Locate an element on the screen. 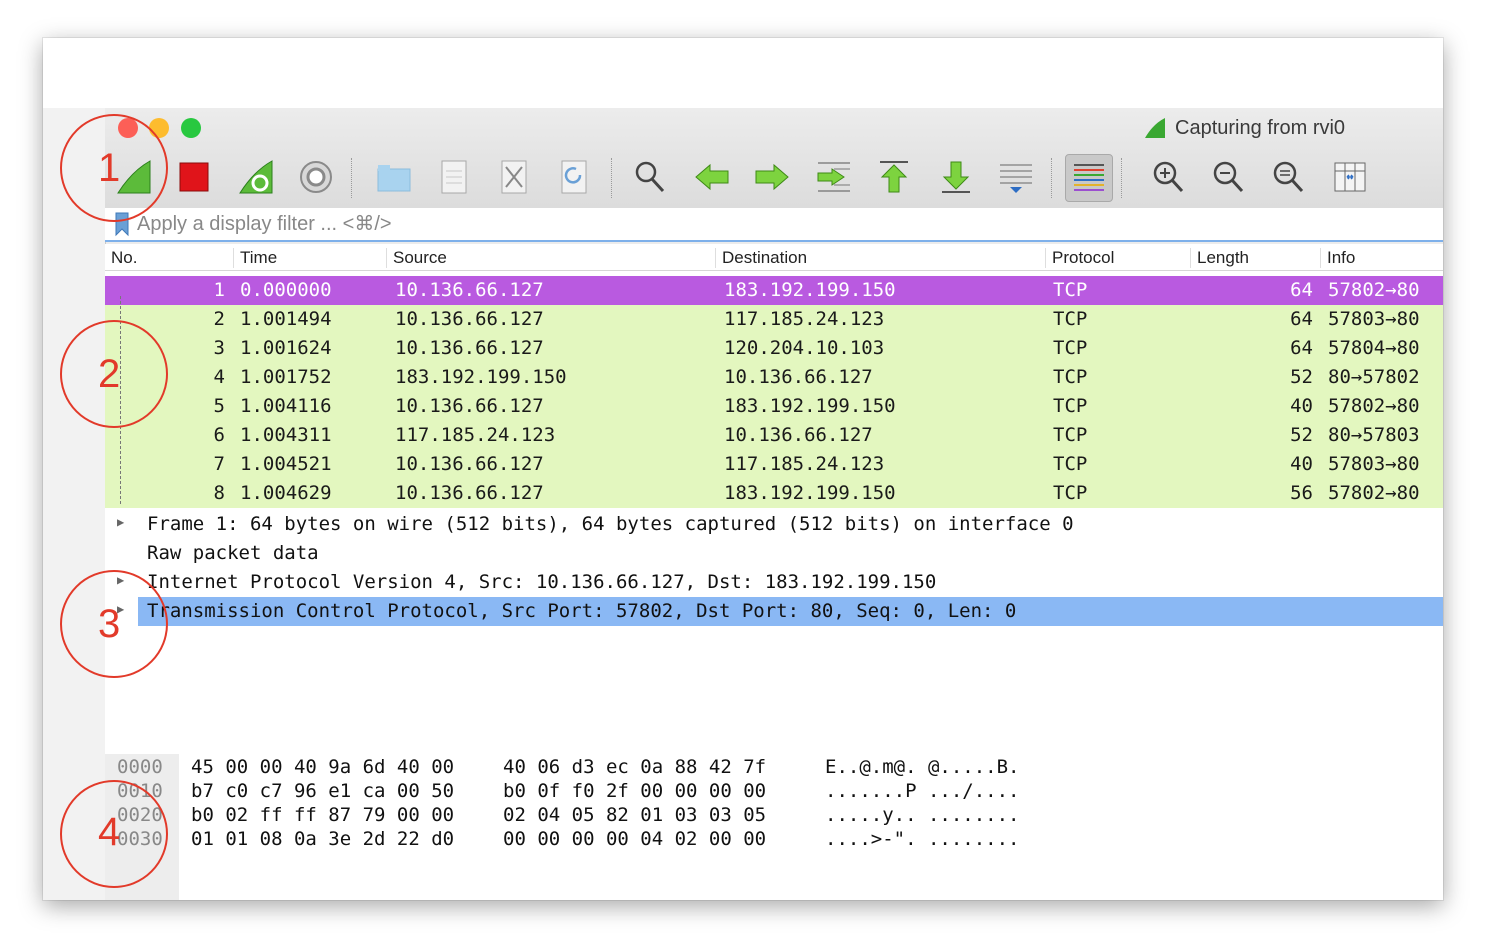  column-header-no: No. is located at coordinates (121, 258).